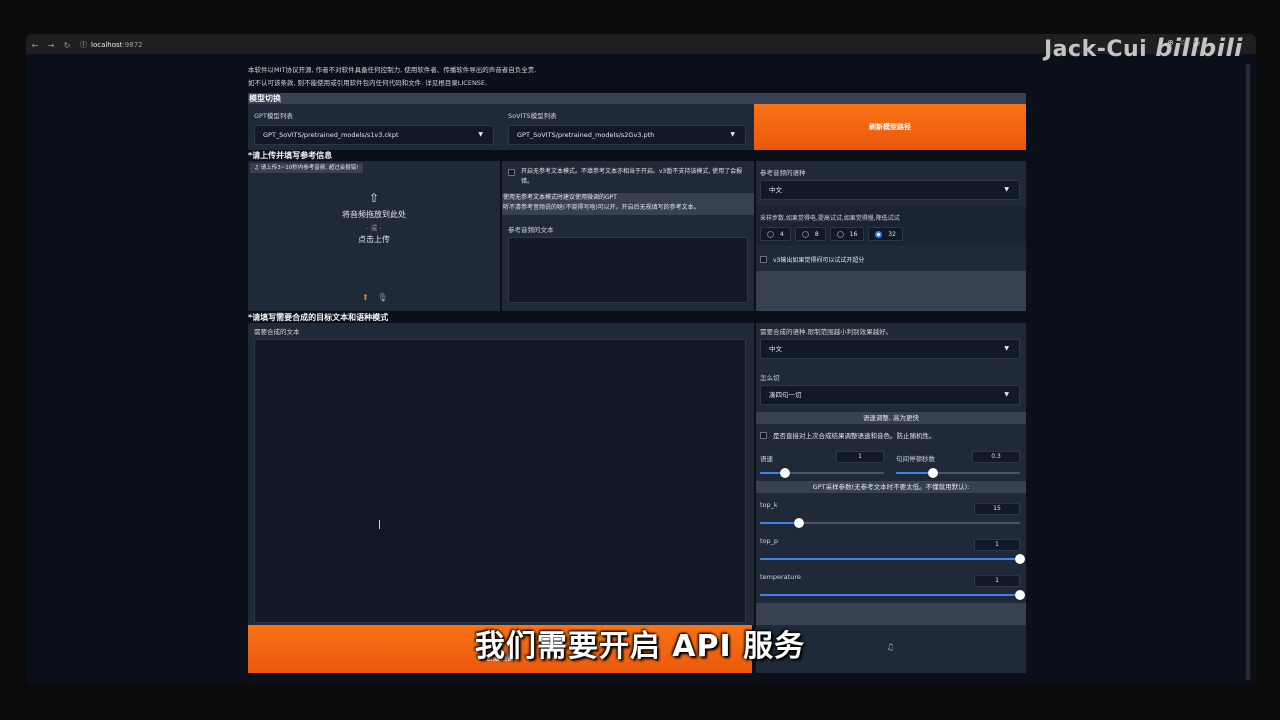 Image resolution: width=1280 pixels, height=720 pixels. I want to click on speed-reuse-row: 是否直接对上次合成结果调整语速和音色。防止随机性。, so click(848, 435).